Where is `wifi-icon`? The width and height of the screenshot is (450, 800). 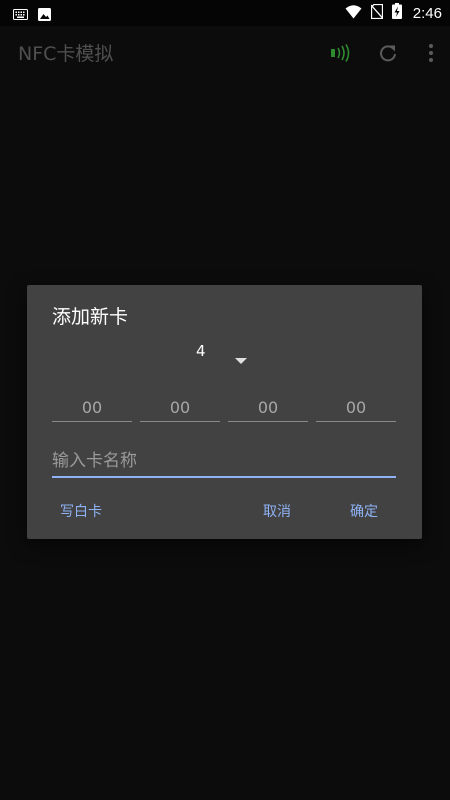
wifi-icon is located at coordinates (353, 13).